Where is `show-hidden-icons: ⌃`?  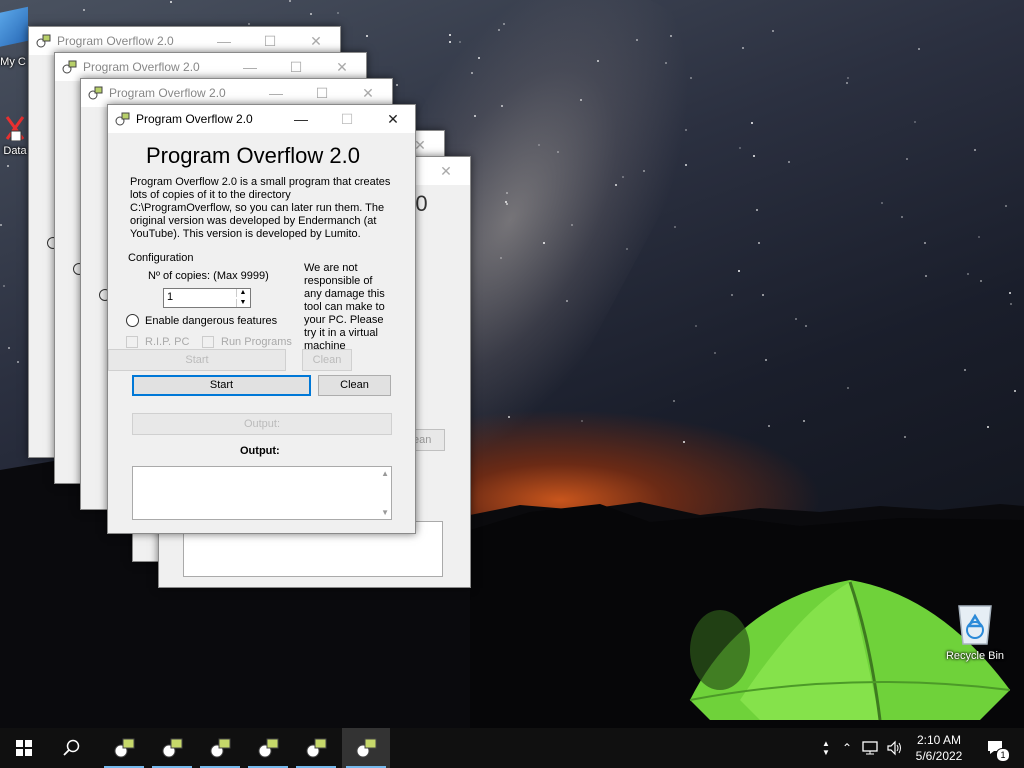 show-hidden-icons: ⌃ is located at coordinates (847, 748).